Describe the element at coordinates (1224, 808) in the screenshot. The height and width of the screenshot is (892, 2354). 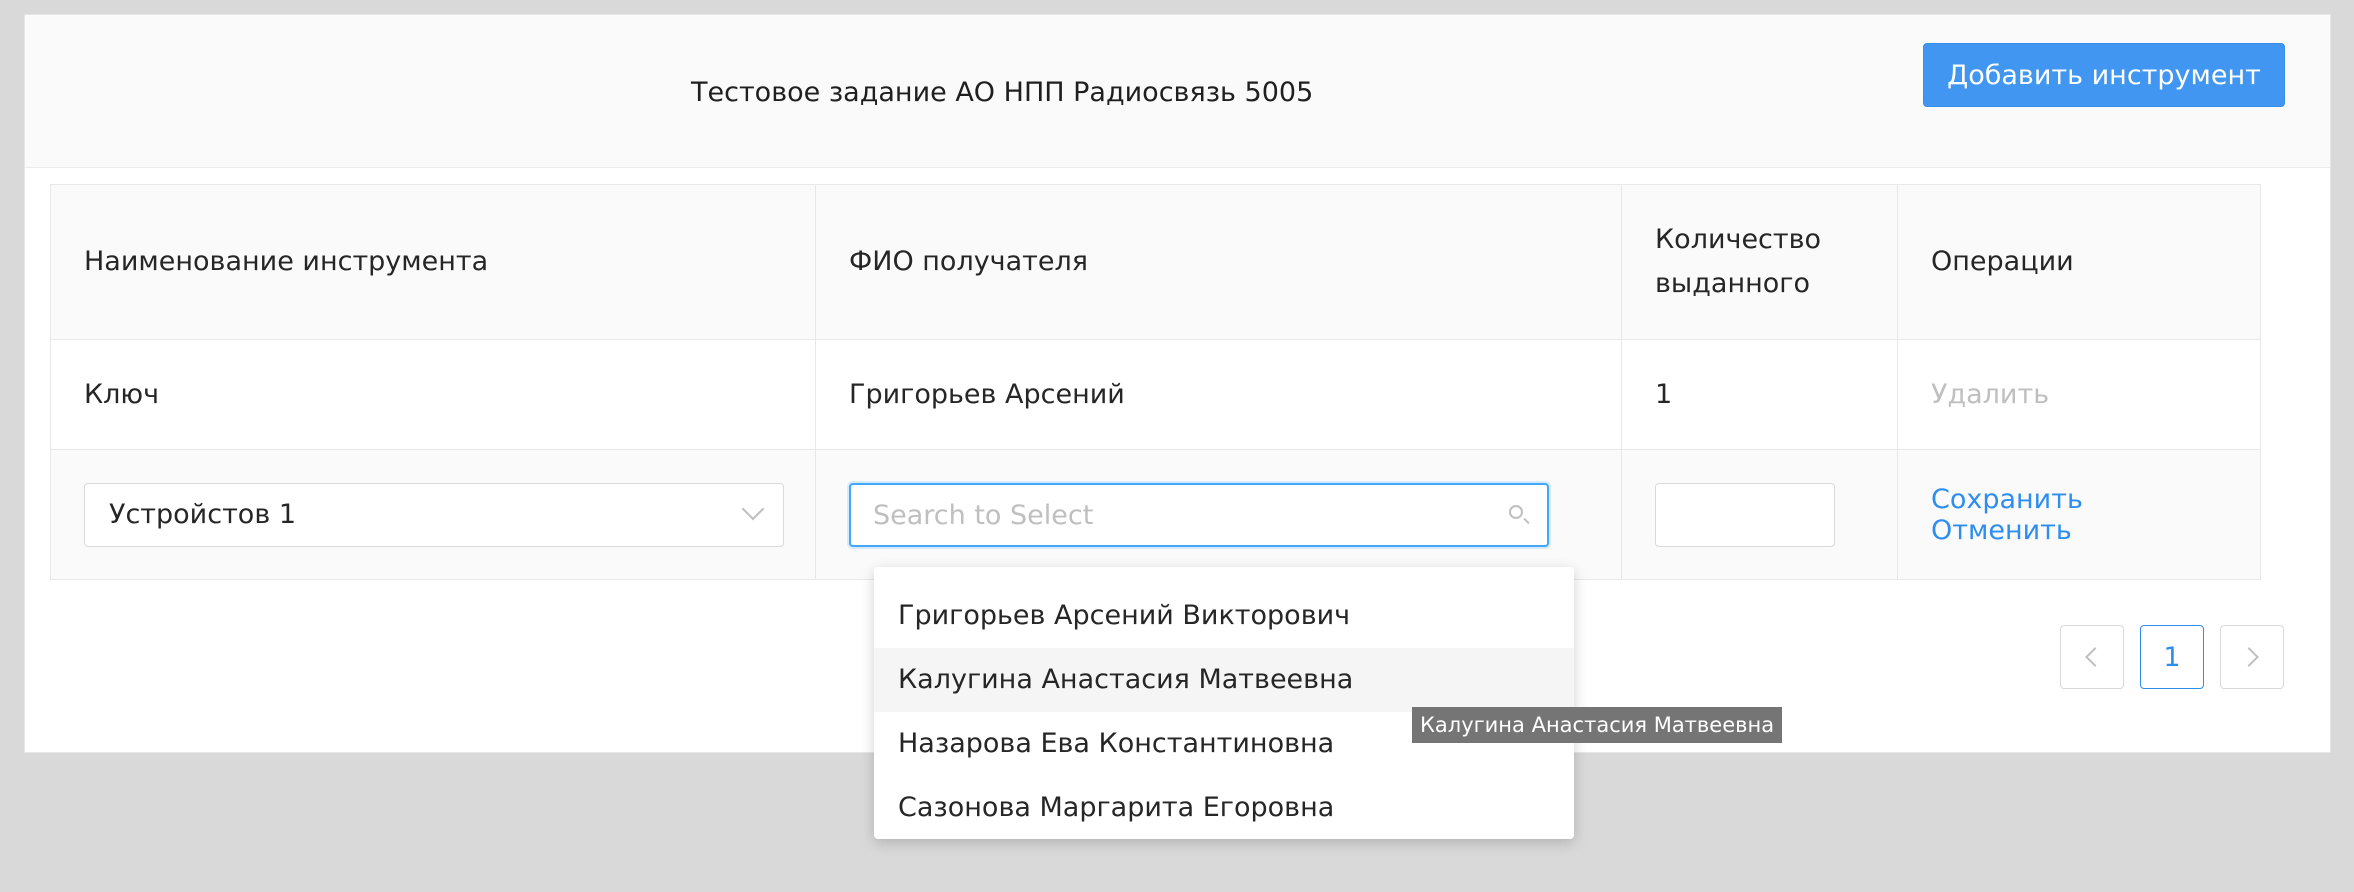
I see `dropdown-option: Сазонова Маргарита Егоровна` at that location.